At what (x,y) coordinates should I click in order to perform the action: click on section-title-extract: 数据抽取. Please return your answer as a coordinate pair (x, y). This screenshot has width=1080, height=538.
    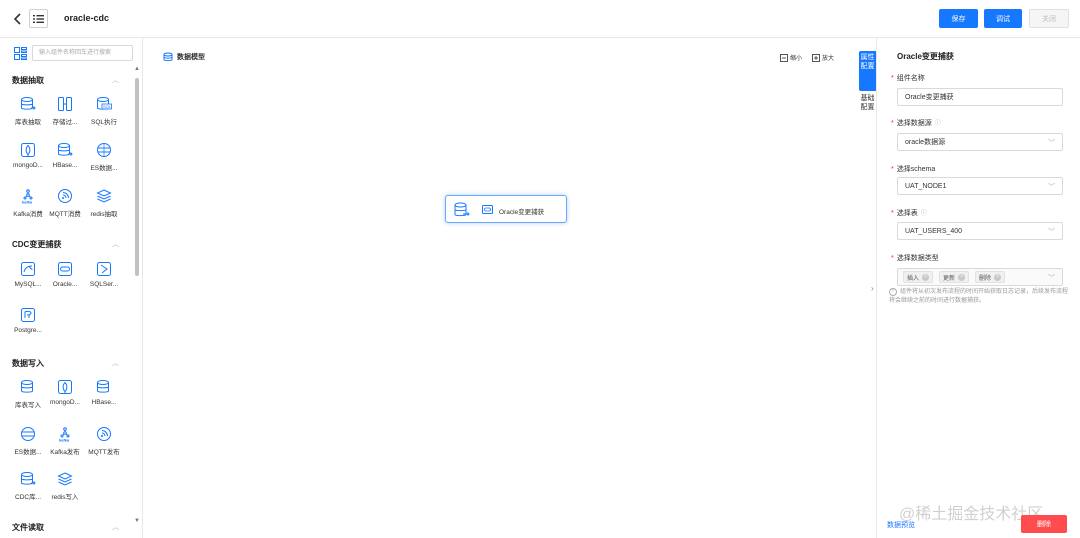
    Looking at the image, I should click on (28, 80).